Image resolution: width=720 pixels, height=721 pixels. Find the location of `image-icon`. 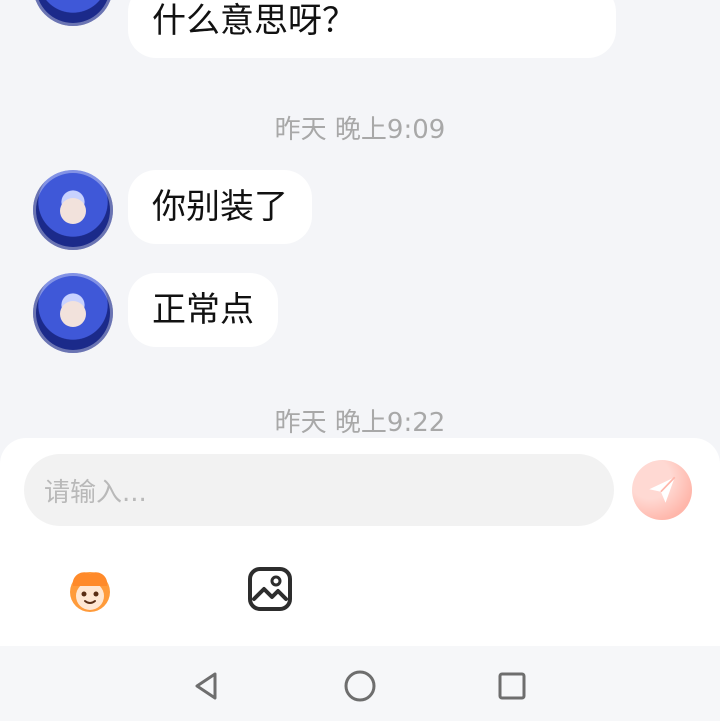

image-icon is located at coordinates (270, 589).